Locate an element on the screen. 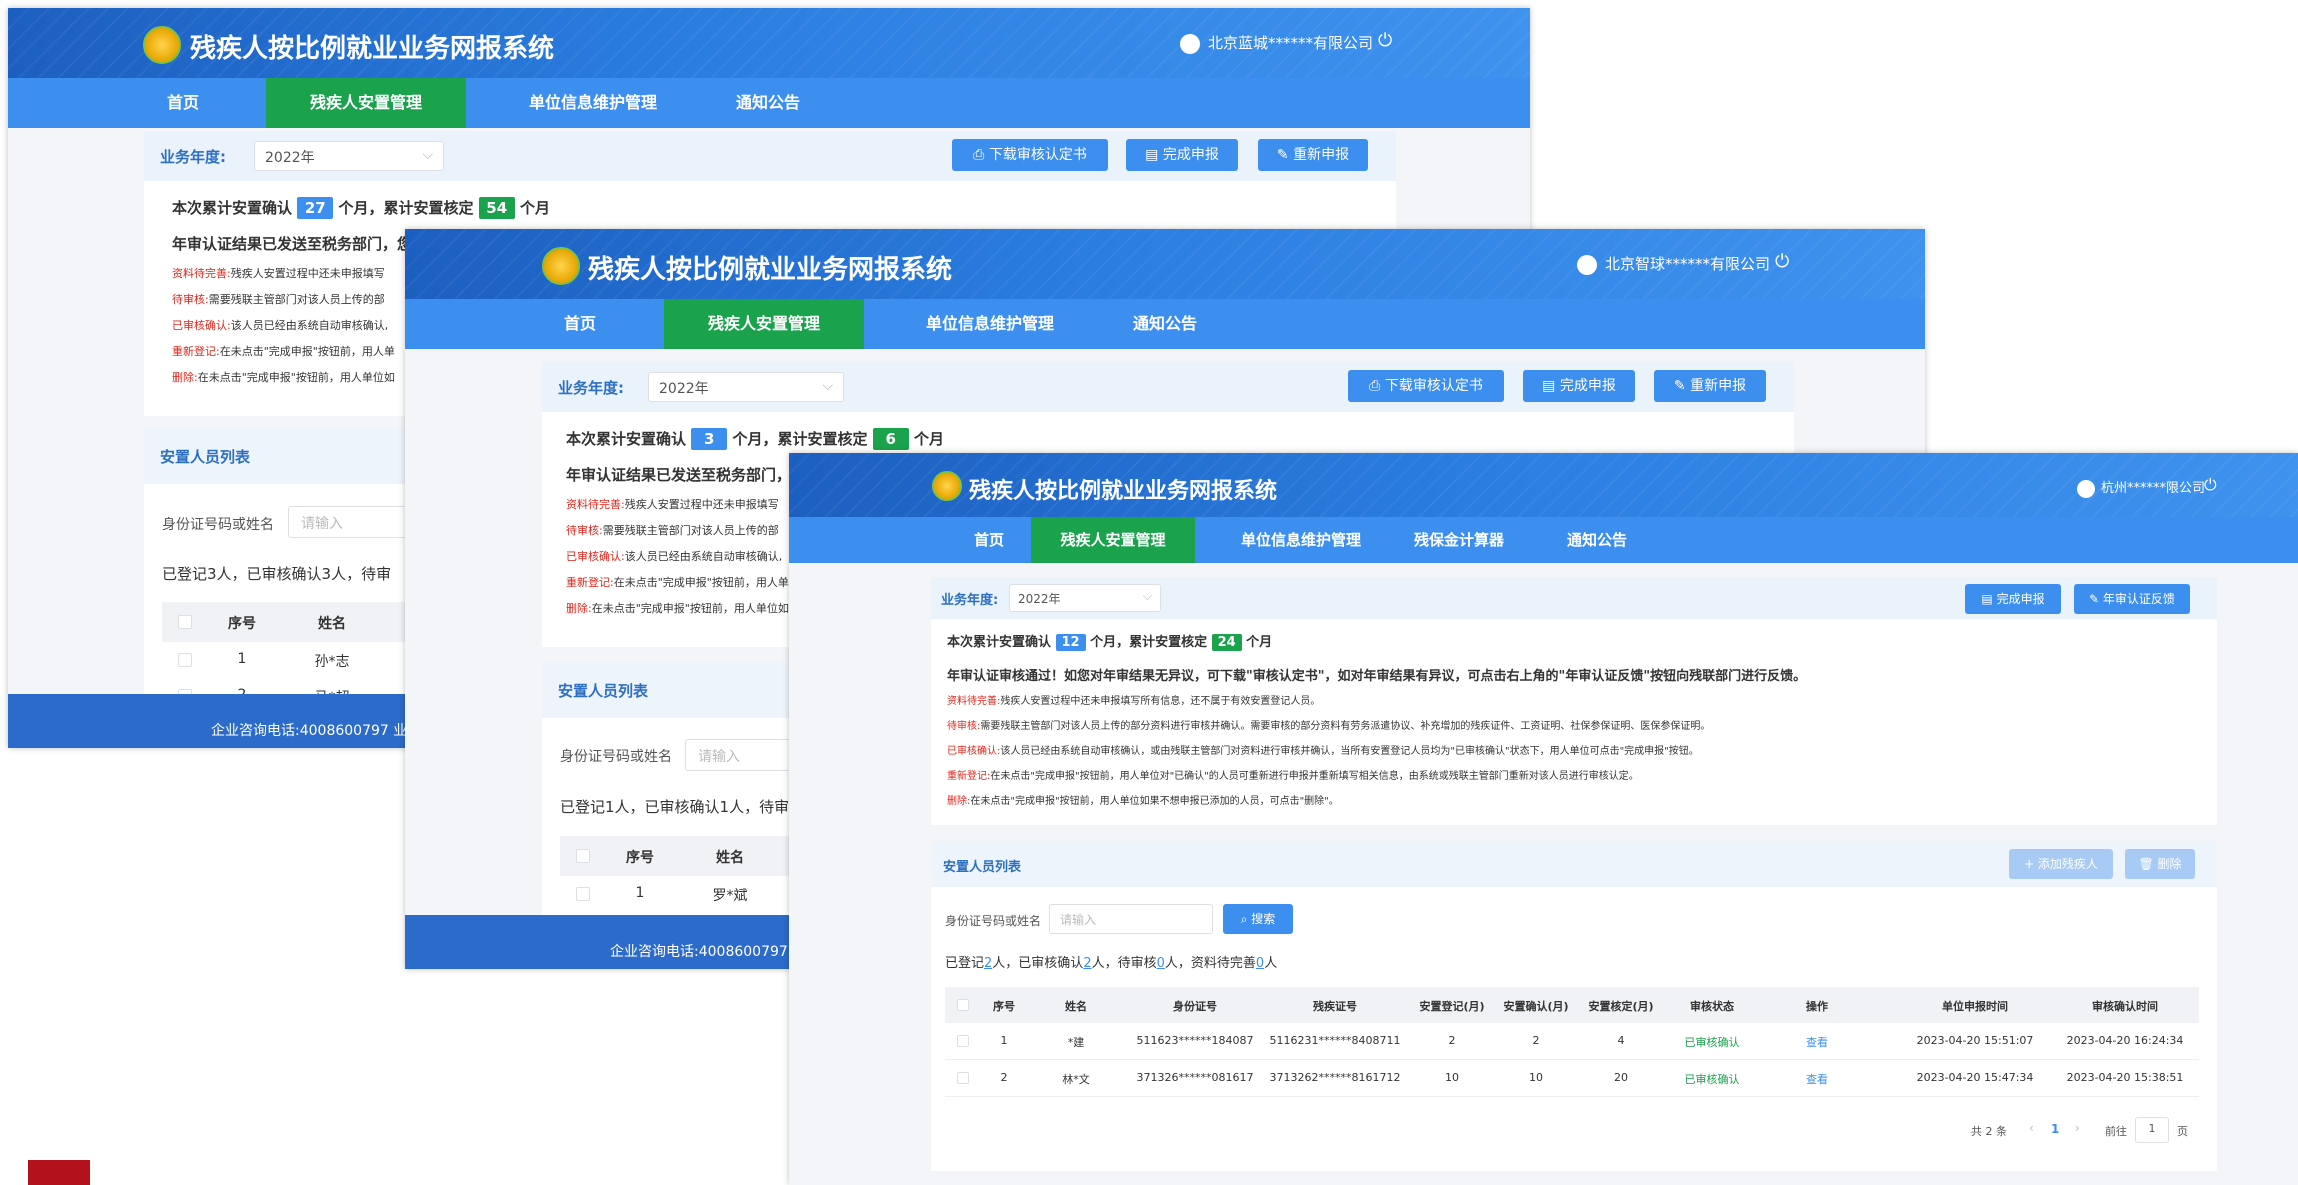 The image size is (2298, 1185). prev-page-icon: ‹ is located at coordinates (2031, 1128).